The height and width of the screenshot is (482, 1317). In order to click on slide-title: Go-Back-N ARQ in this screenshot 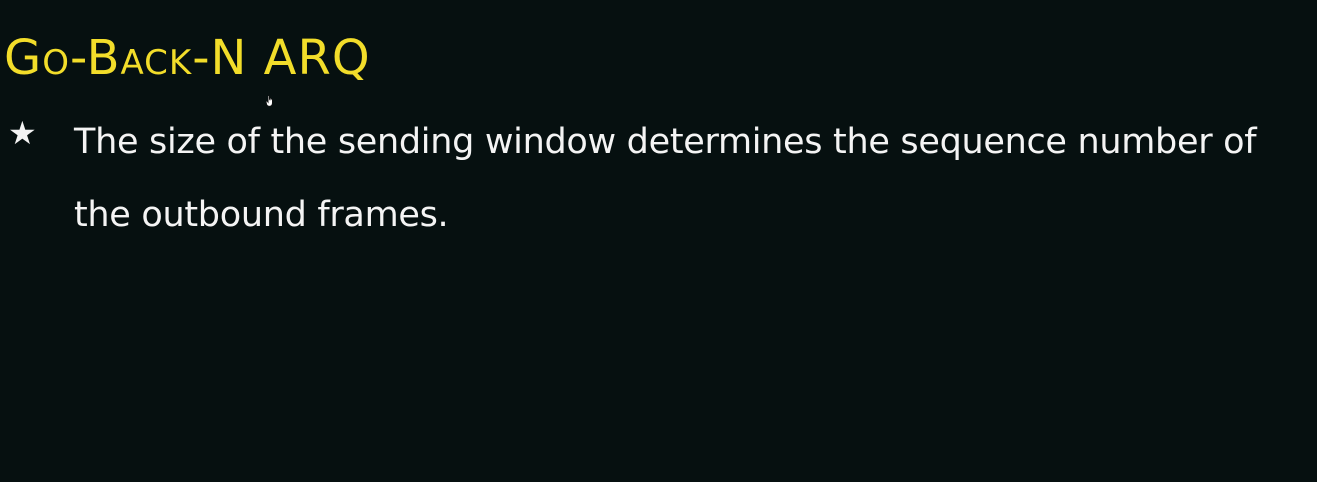, I will do `click(187, 58)`.